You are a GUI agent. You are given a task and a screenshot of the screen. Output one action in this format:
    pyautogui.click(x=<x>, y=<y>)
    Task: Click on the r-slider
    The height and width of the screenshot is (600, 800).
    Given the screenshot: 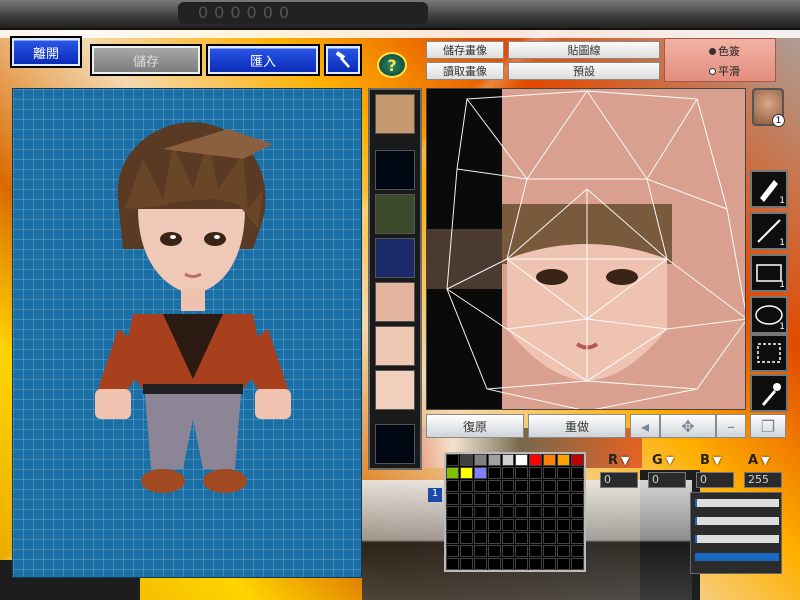 What is the action you would take?
    pyautogui.click(x=737, y=503)
    